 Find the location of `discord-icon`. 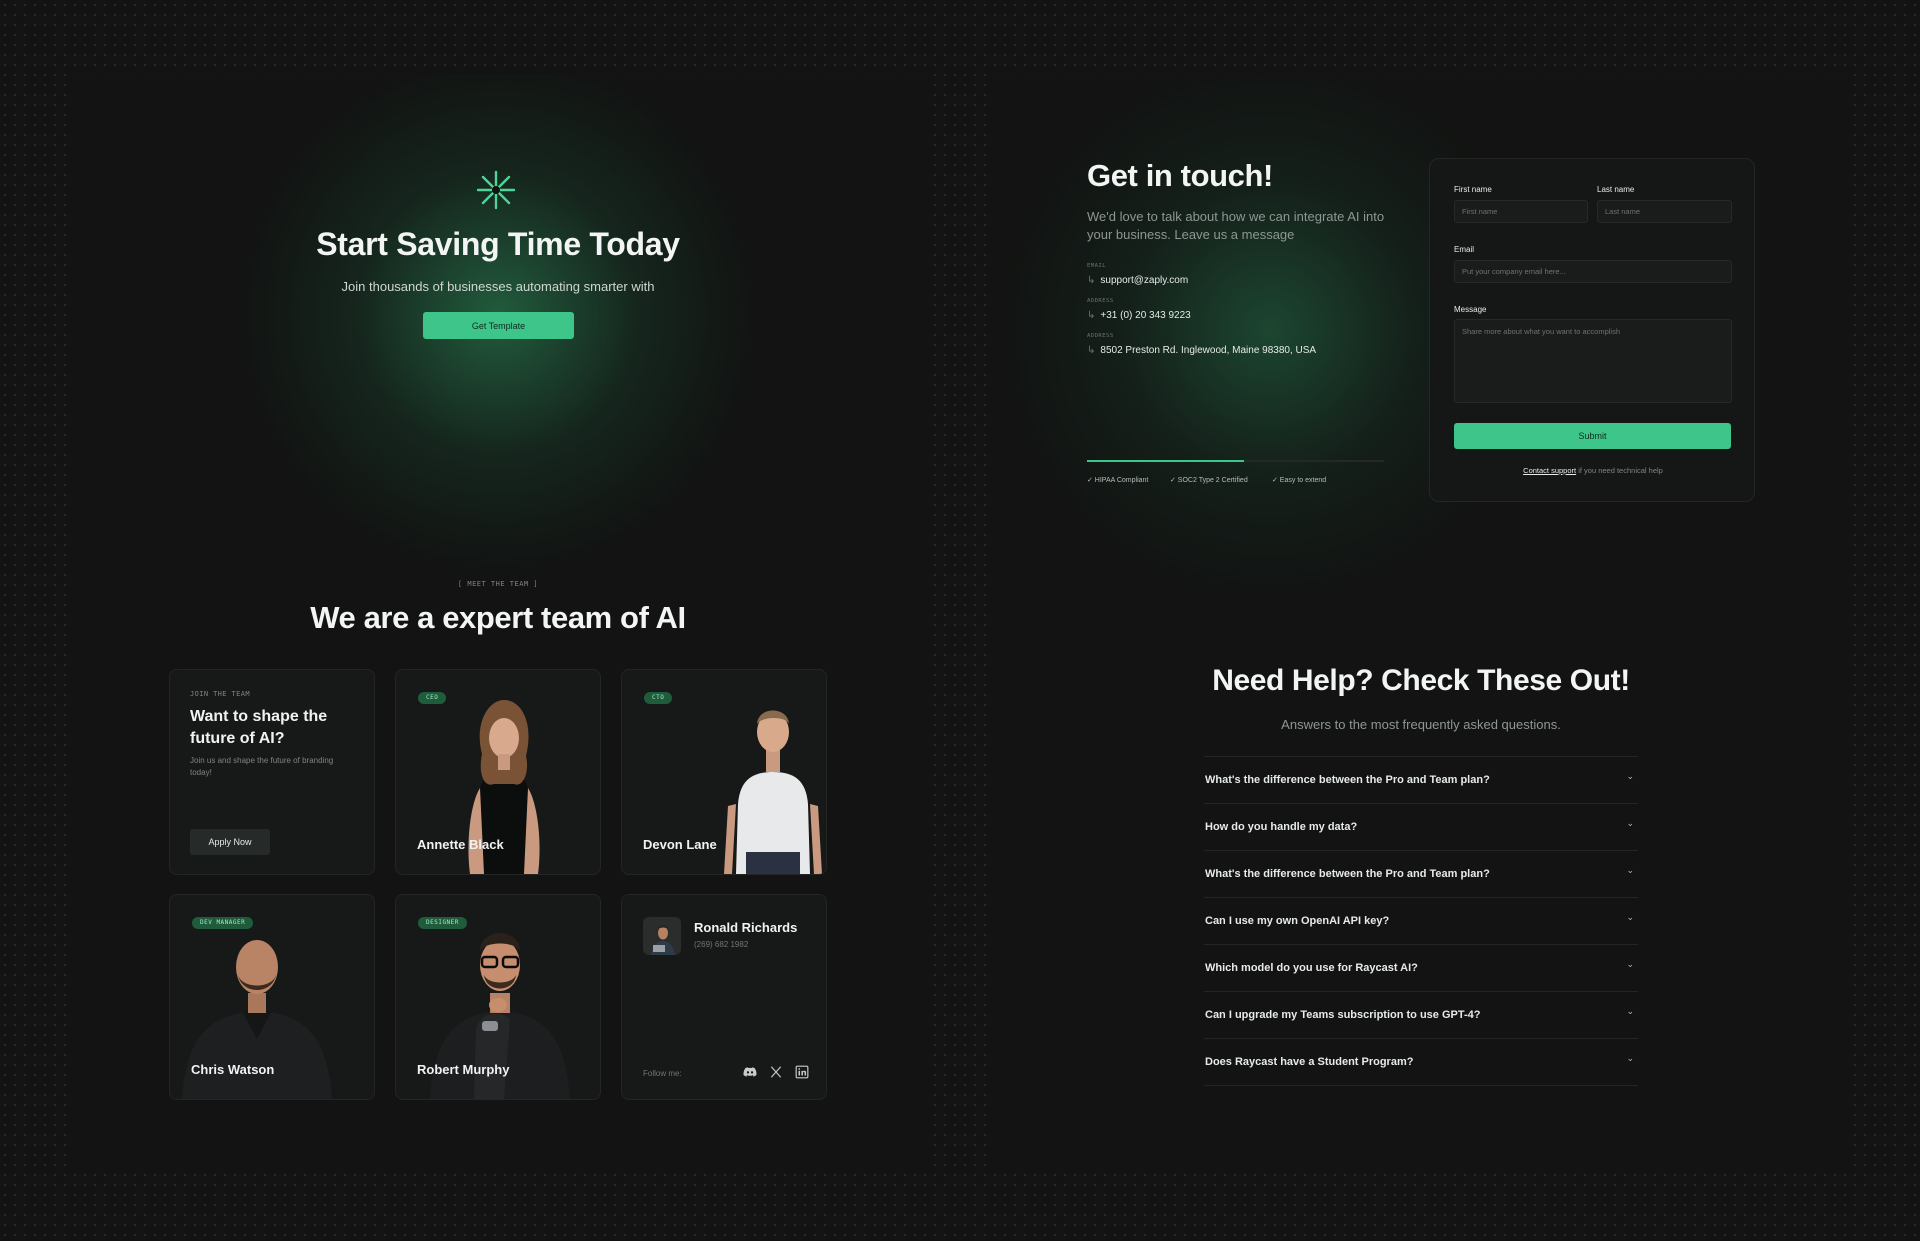

discord-icon is located at coordinates (750, 1072).